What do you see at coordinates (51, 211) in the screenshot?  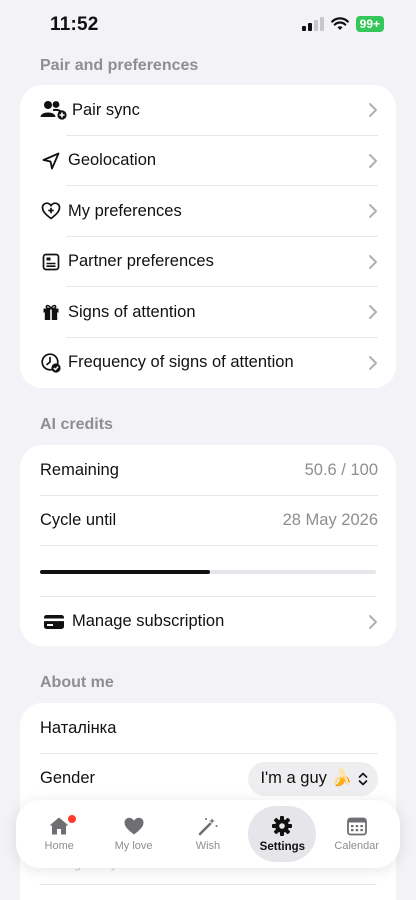 I see `heart-plus-icon` at bounding box center [51, 211].